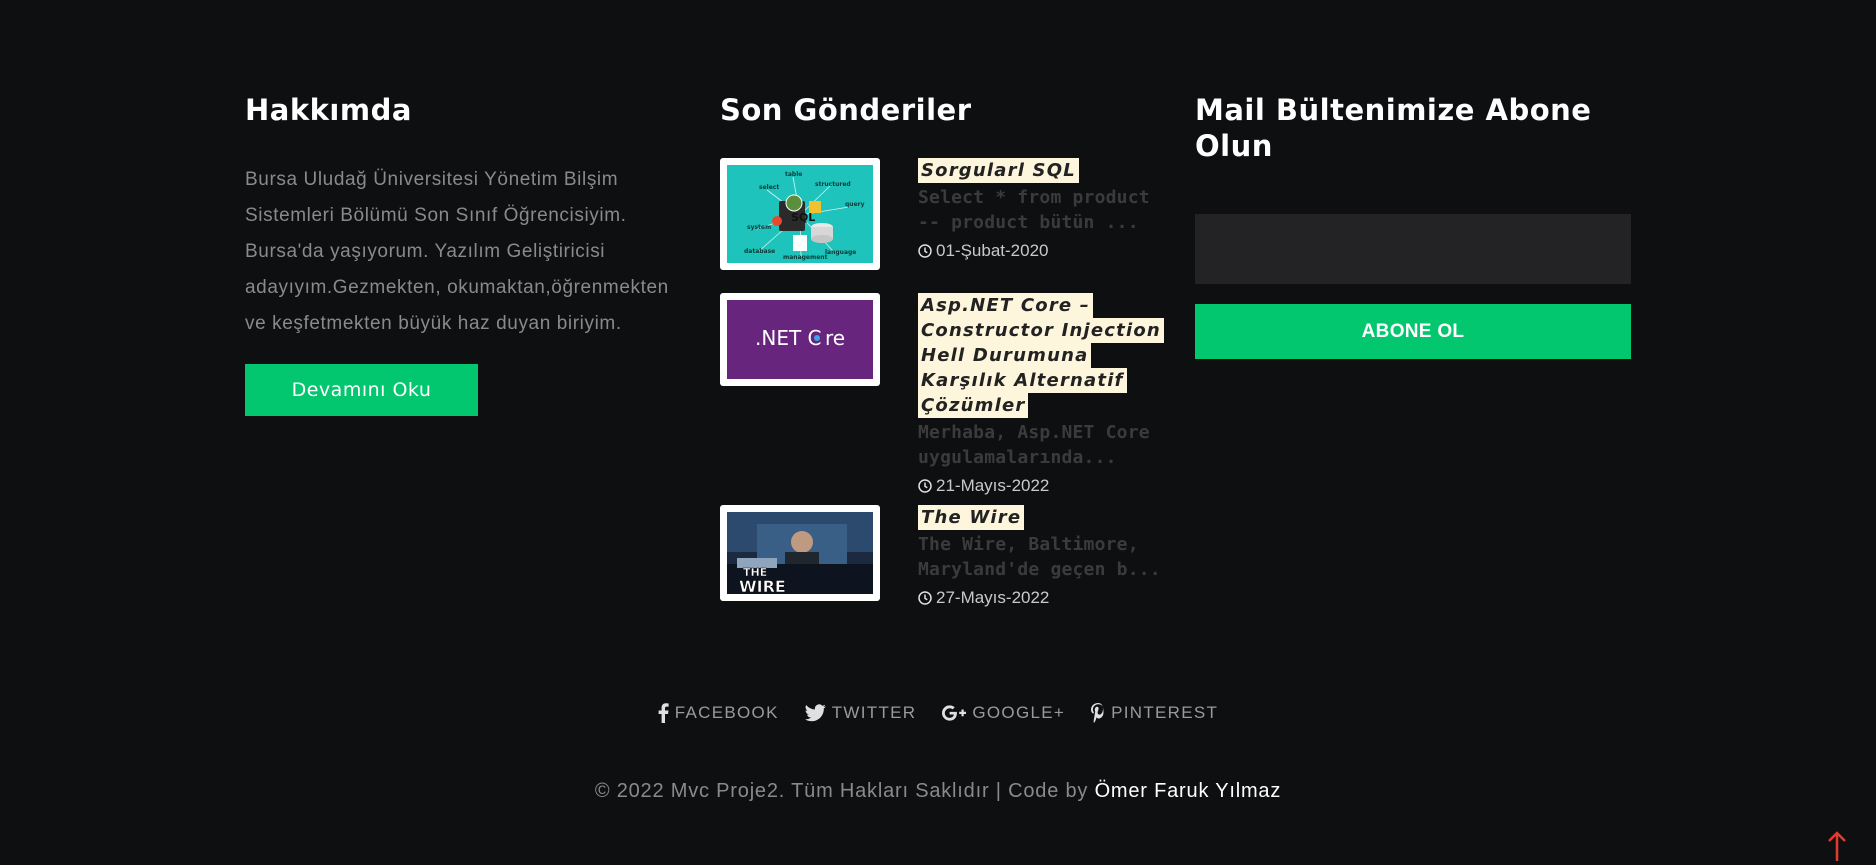  Describe the element at coordinates (361, 390) in the screenshot. I see `read-more-button: Devamını Oku` at that location.